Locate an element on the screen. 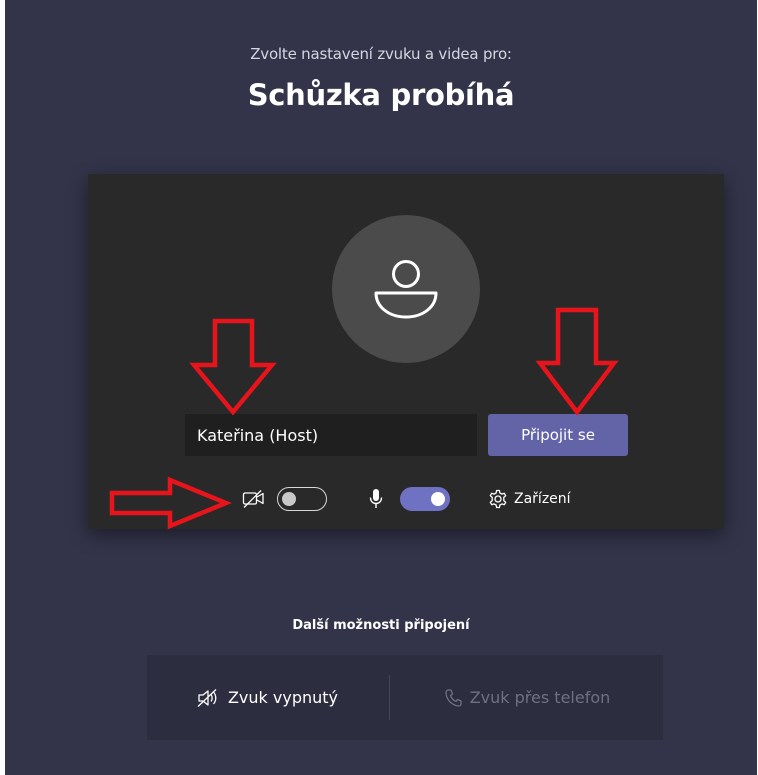 This screenshot has height=775, width=758. meeting-title: Schůzka probíhá is located at coordinates (381, 95).